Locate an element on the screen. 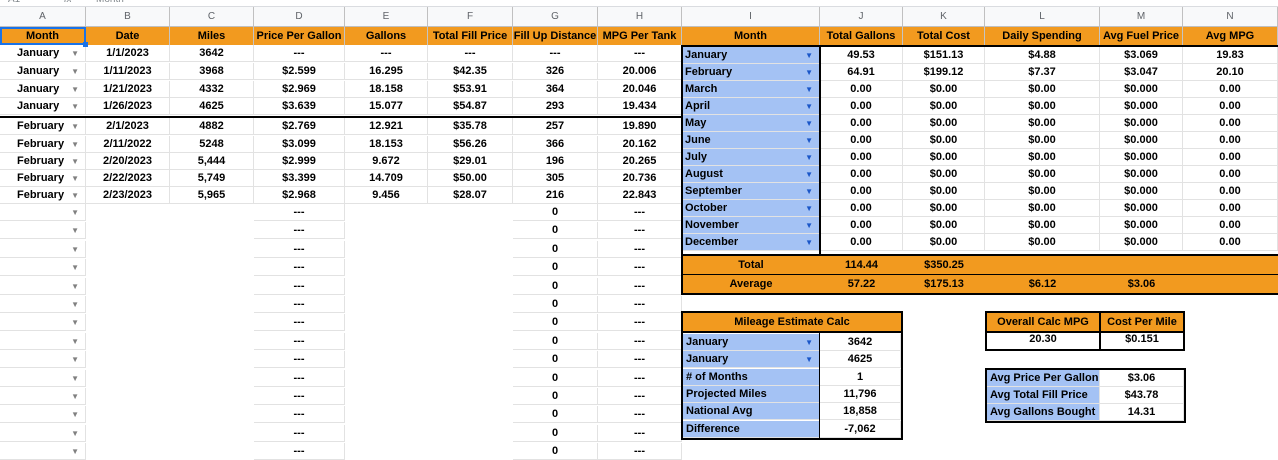 This screenshot has width=1278, height=460. average-value: 14.31 is located at coordinates (1142, 412).